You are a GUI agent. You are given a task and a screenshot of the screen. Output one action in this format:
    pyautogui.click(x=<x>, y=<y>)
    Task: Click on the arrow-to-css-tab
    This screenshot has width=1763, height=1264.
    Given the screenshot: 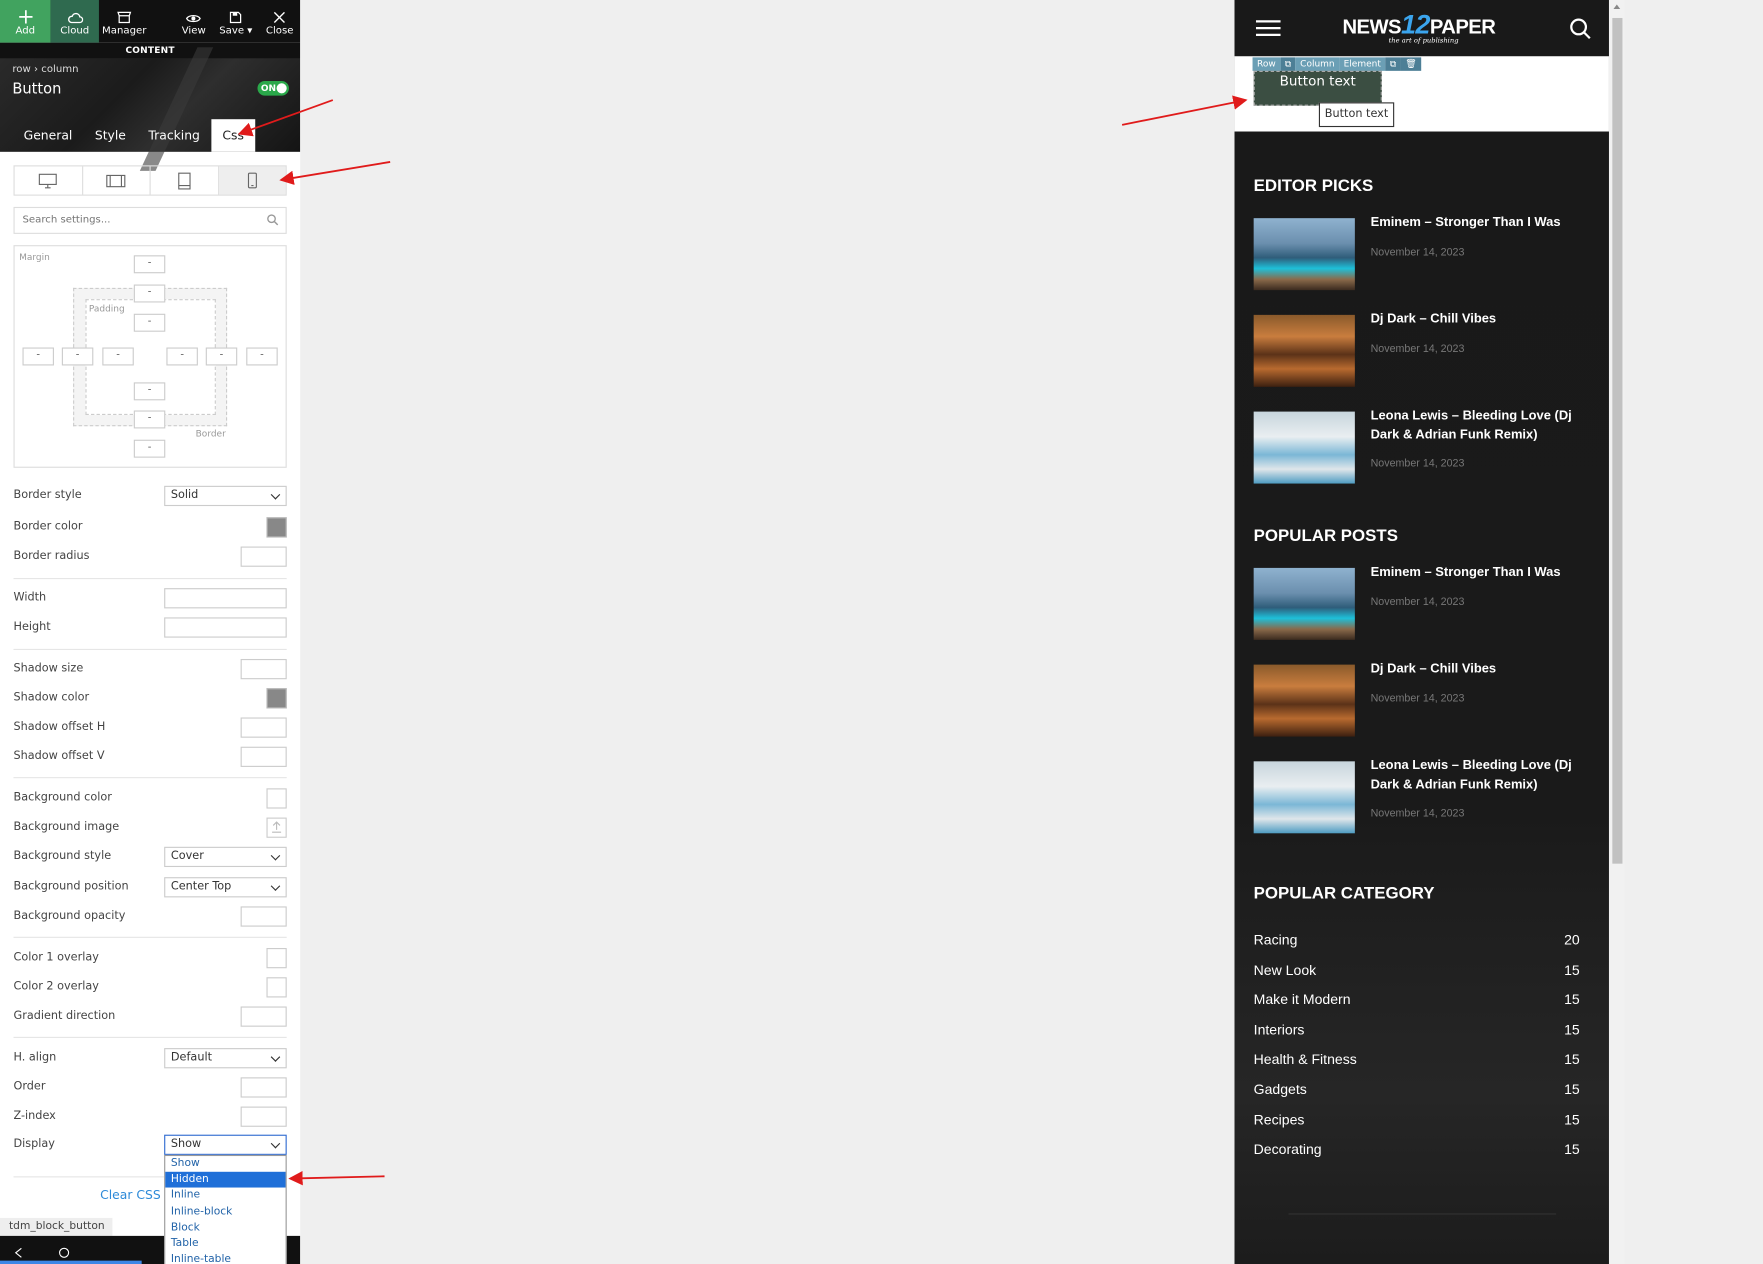 What is the action you would take?
    pyautogui.click(x=285, y=118)
    